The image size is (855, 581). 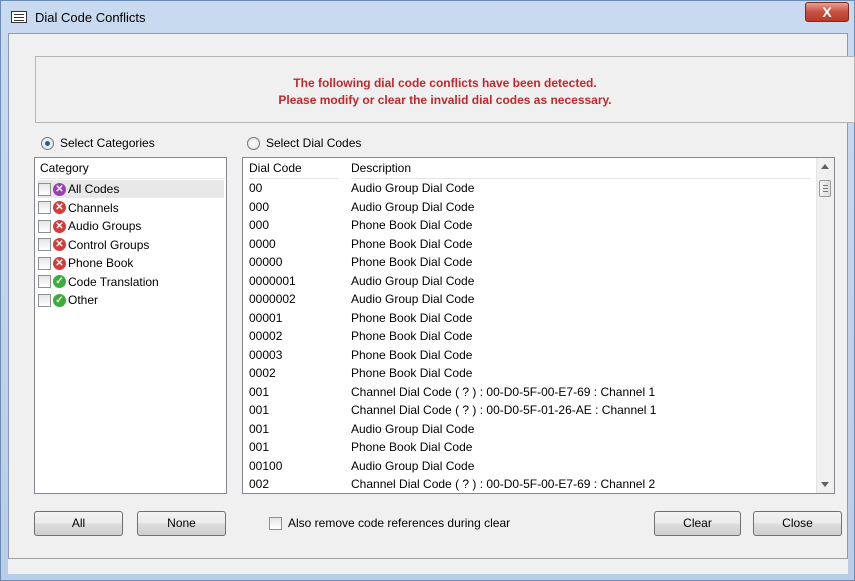 I want to click on table-row: 000 Audio Group Dial Code, so click(x=528, y=207).